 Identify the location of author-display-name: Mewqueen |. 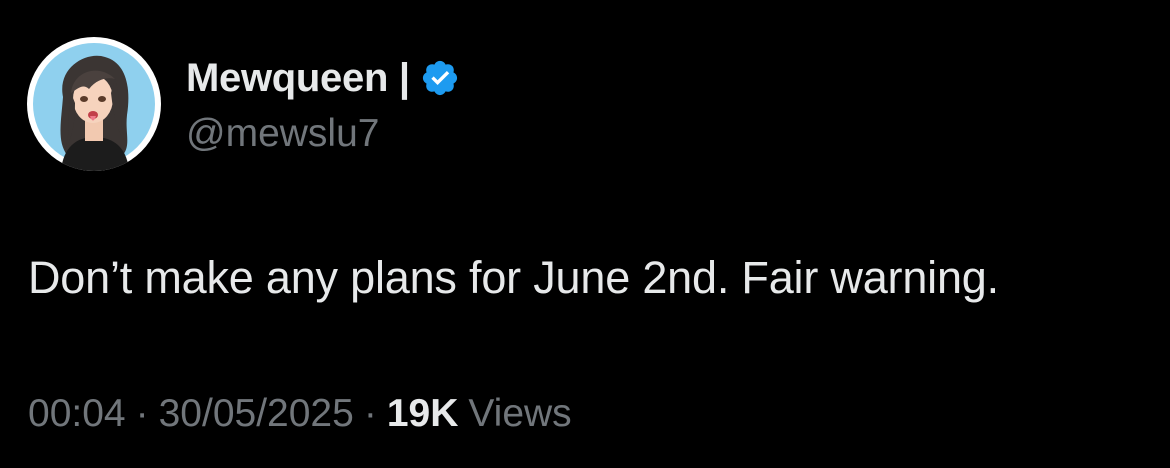
(298, 78).